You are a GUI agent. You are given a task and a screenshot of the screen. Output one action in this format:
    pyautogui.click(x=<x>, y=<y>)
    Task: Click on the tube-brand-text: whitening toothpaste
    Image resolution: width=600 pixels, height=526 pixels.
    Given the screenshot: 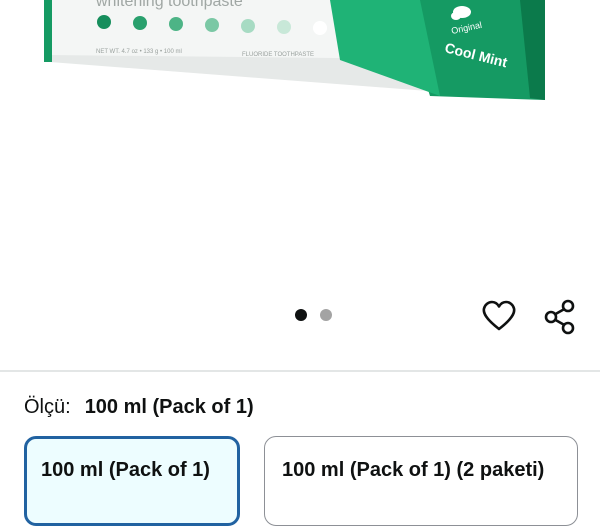 What is the action you would take?
    pyautogui.click(x=169, y=5)
    